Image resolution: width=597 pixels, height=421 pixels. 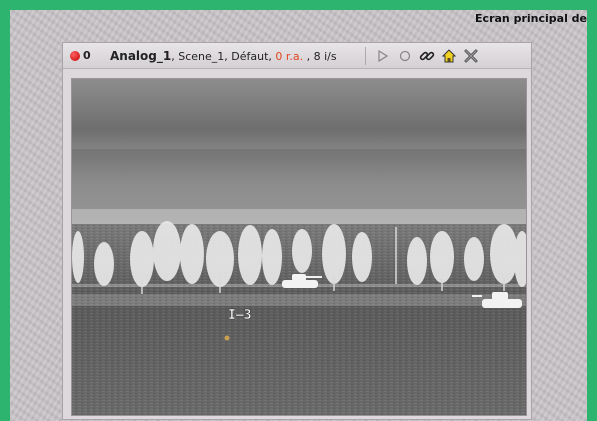 What do you see at coordinates (383, 56) in the screenshot?
I see `play-icon` at bounding box center [383, 56].